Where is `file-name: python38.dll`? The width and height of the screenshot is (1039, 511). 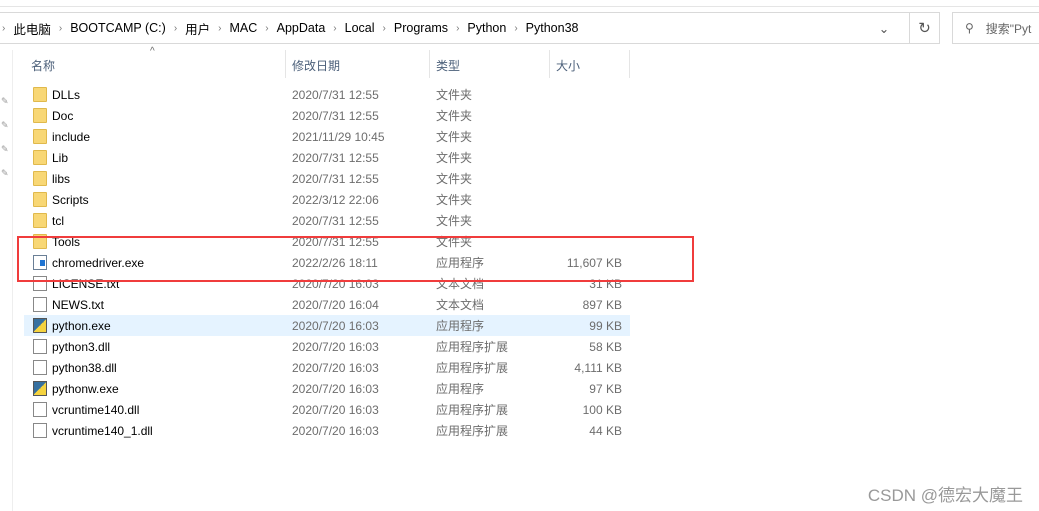
file-name: python38.dll is located at coordinates (84, 367).